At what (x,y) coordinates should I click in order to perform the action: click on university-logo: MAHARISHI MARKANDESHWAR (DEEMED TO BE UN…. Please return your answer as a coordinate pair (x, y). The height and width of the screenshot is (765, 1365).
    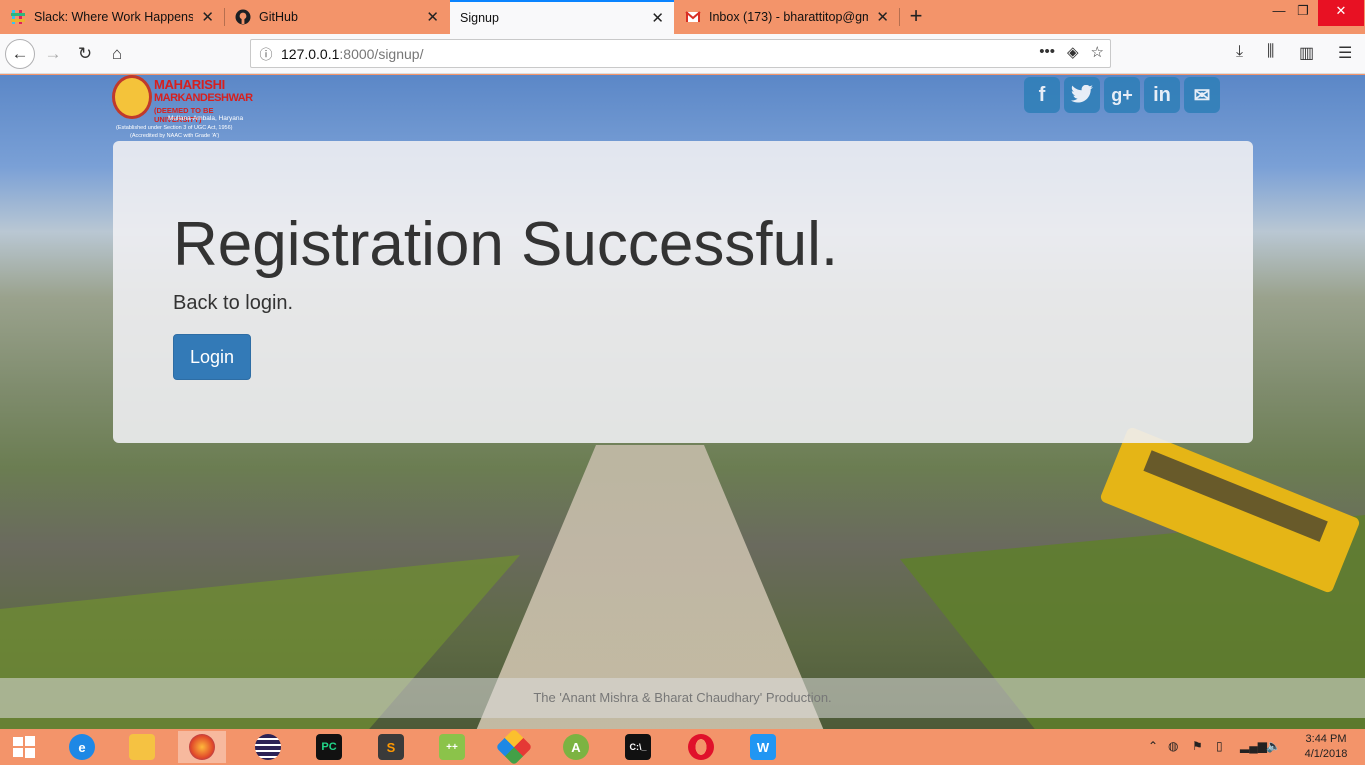
    Looking at the image, I should click on (182, 108).